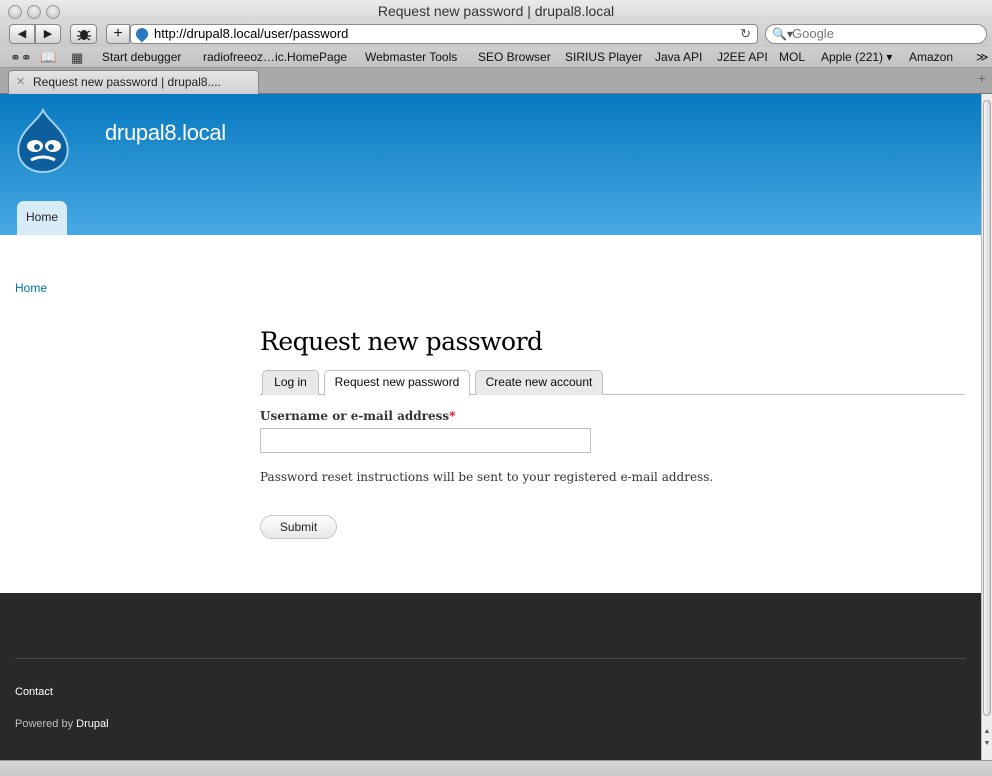  Describe the element at coordinates (46, 724) in the screenshot. I see `powered-by-prefix: Powered by` at that location.